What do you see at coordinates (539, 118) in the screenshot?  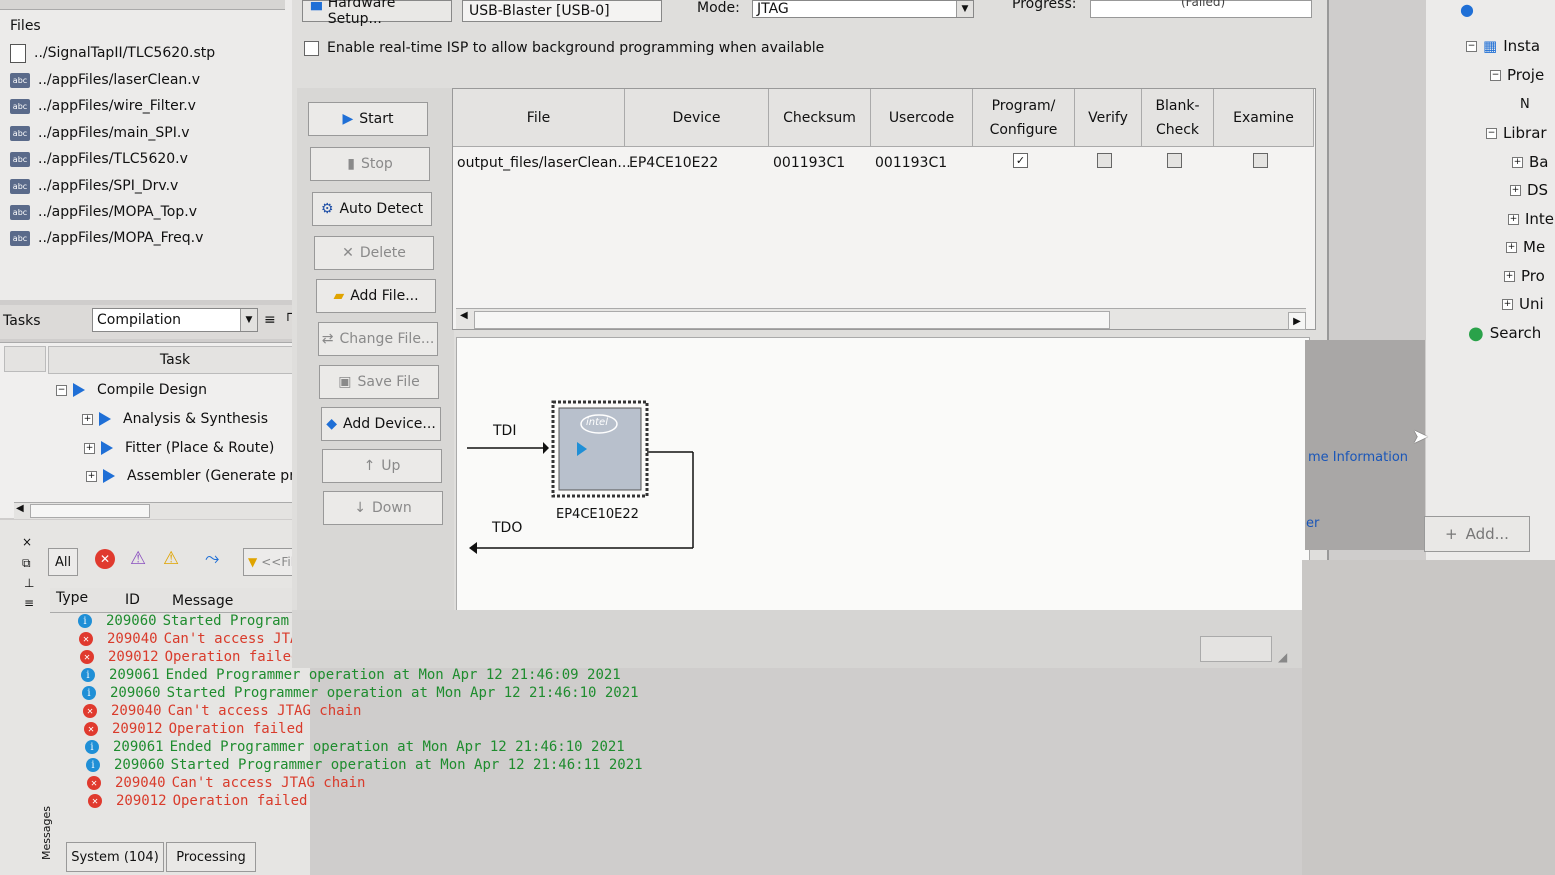 I see `file-column-header: File` at bounding box center [539, 118].